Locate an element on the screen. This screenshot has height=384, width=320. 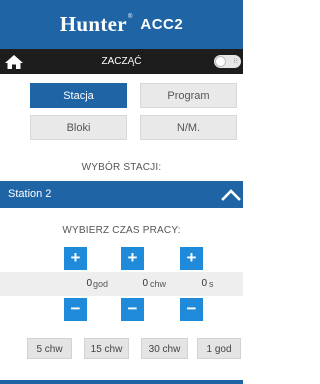
chevron-up-icon is located at coordinates (231, 194).